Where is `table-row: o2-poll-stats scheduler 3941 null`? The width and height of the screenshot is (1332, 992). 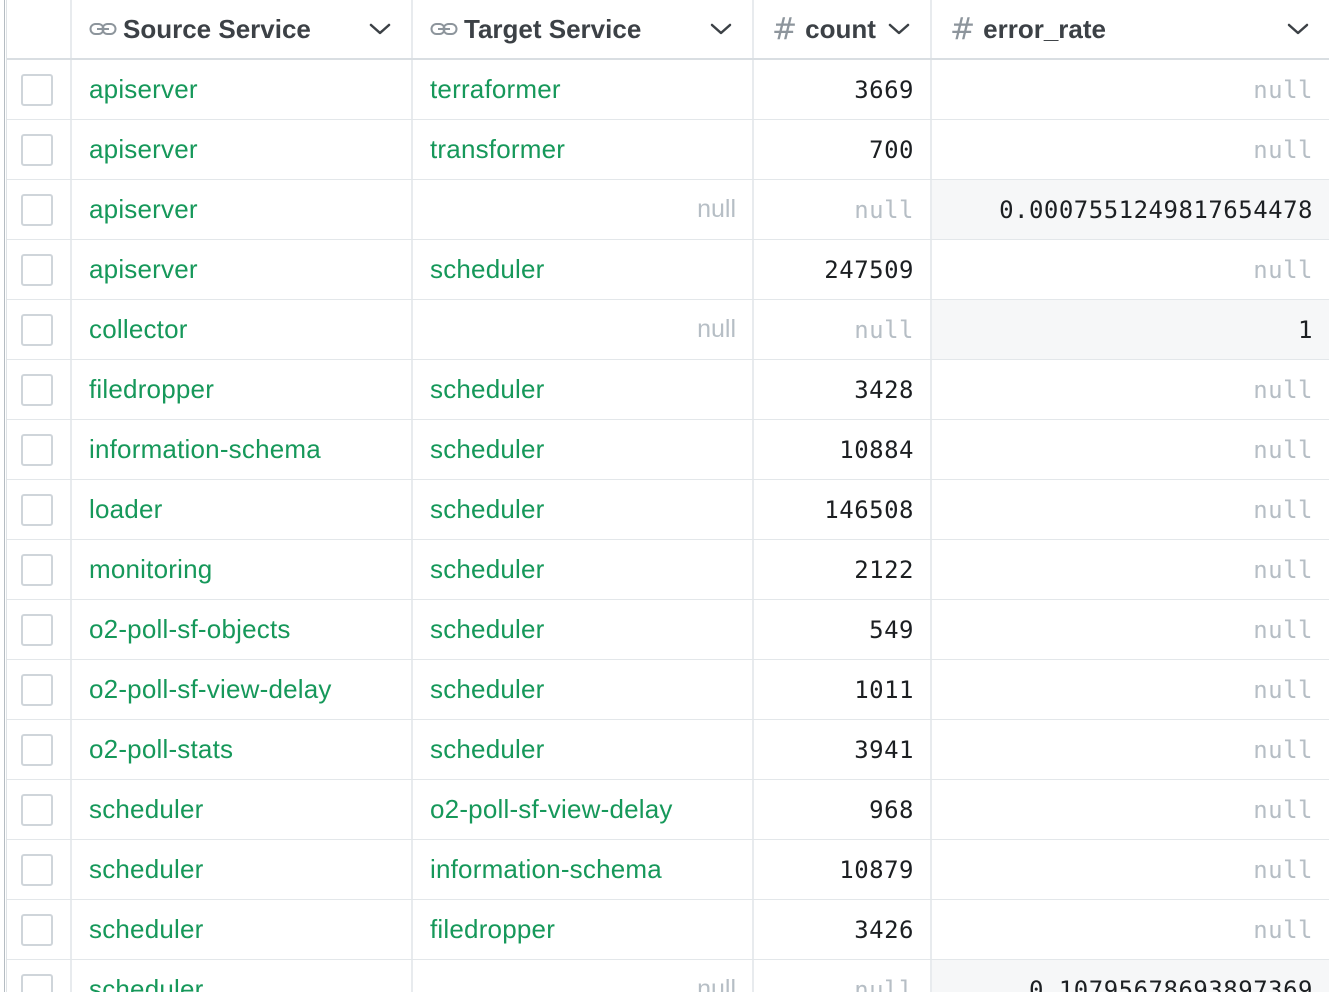
table-row: o2-poll-stats scheduler 3941 null is located at coordinates (668, 750).